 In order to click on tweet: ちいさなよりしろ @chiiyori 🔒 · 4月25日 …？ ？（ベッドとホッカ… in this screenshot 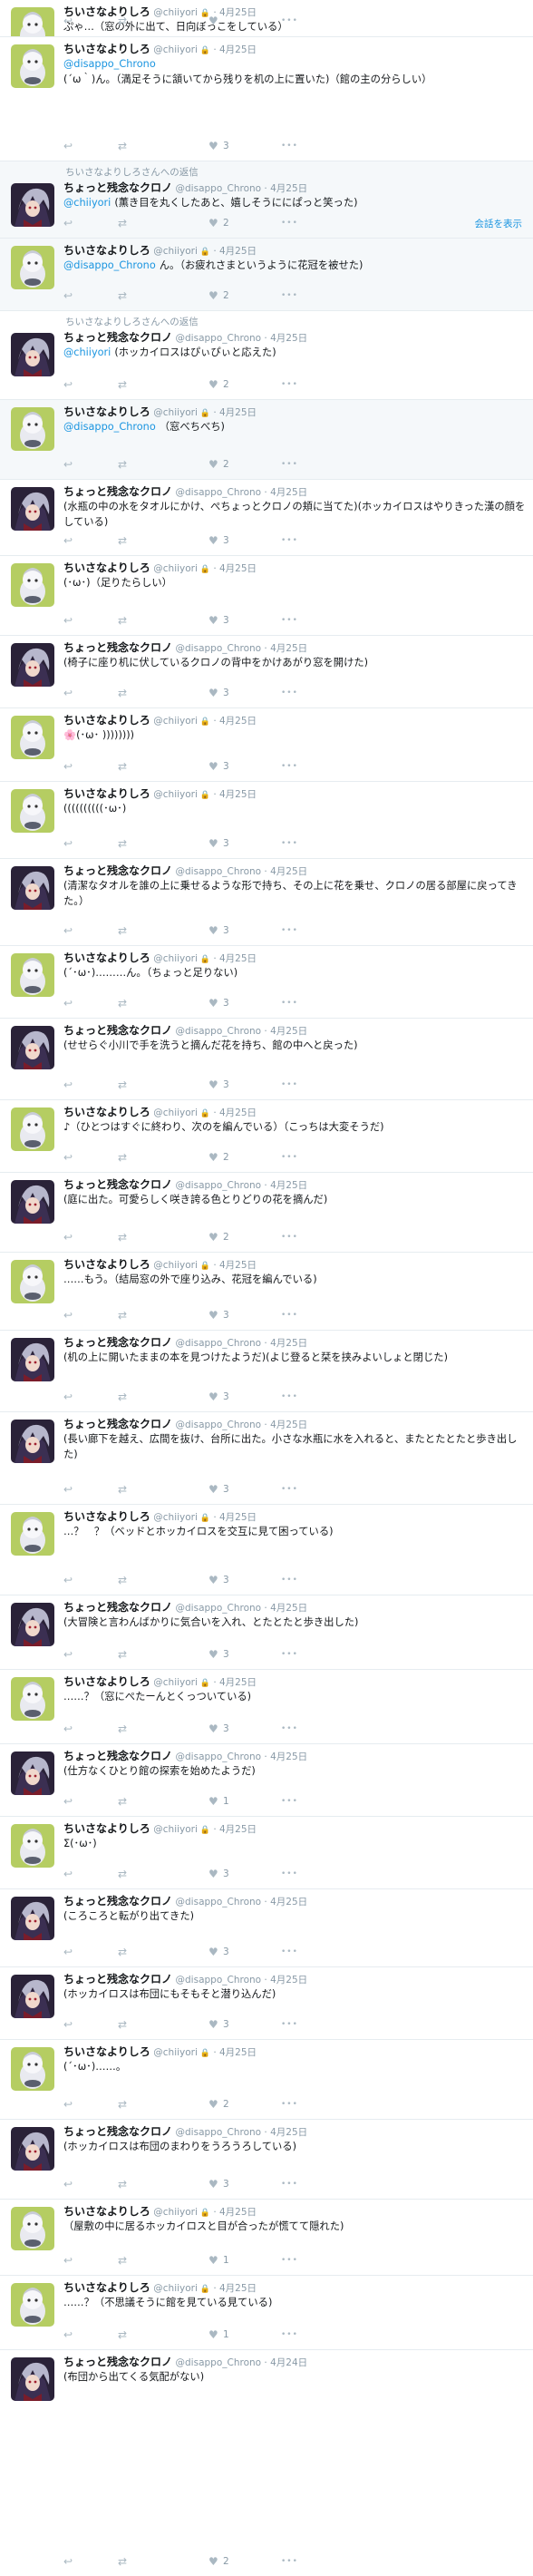, I will do `click(266, 1549)`.